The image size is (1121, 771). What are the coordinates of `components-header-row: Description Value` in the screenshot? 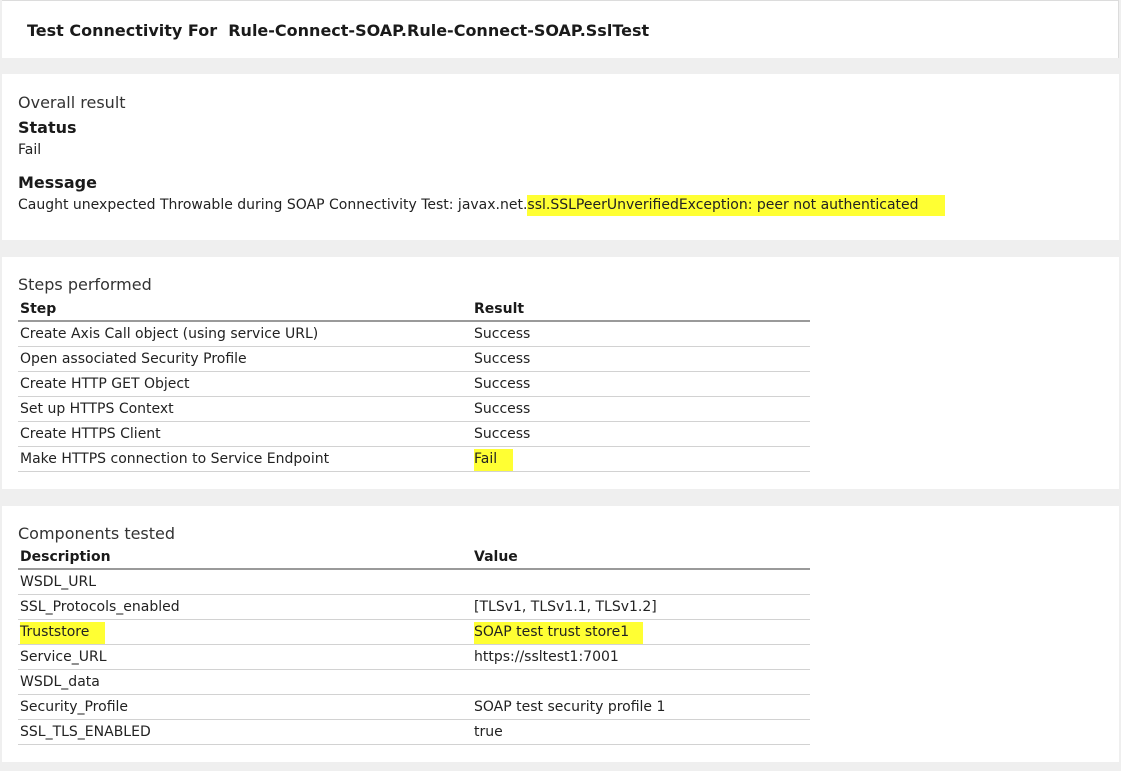 It's located at (414, 558).